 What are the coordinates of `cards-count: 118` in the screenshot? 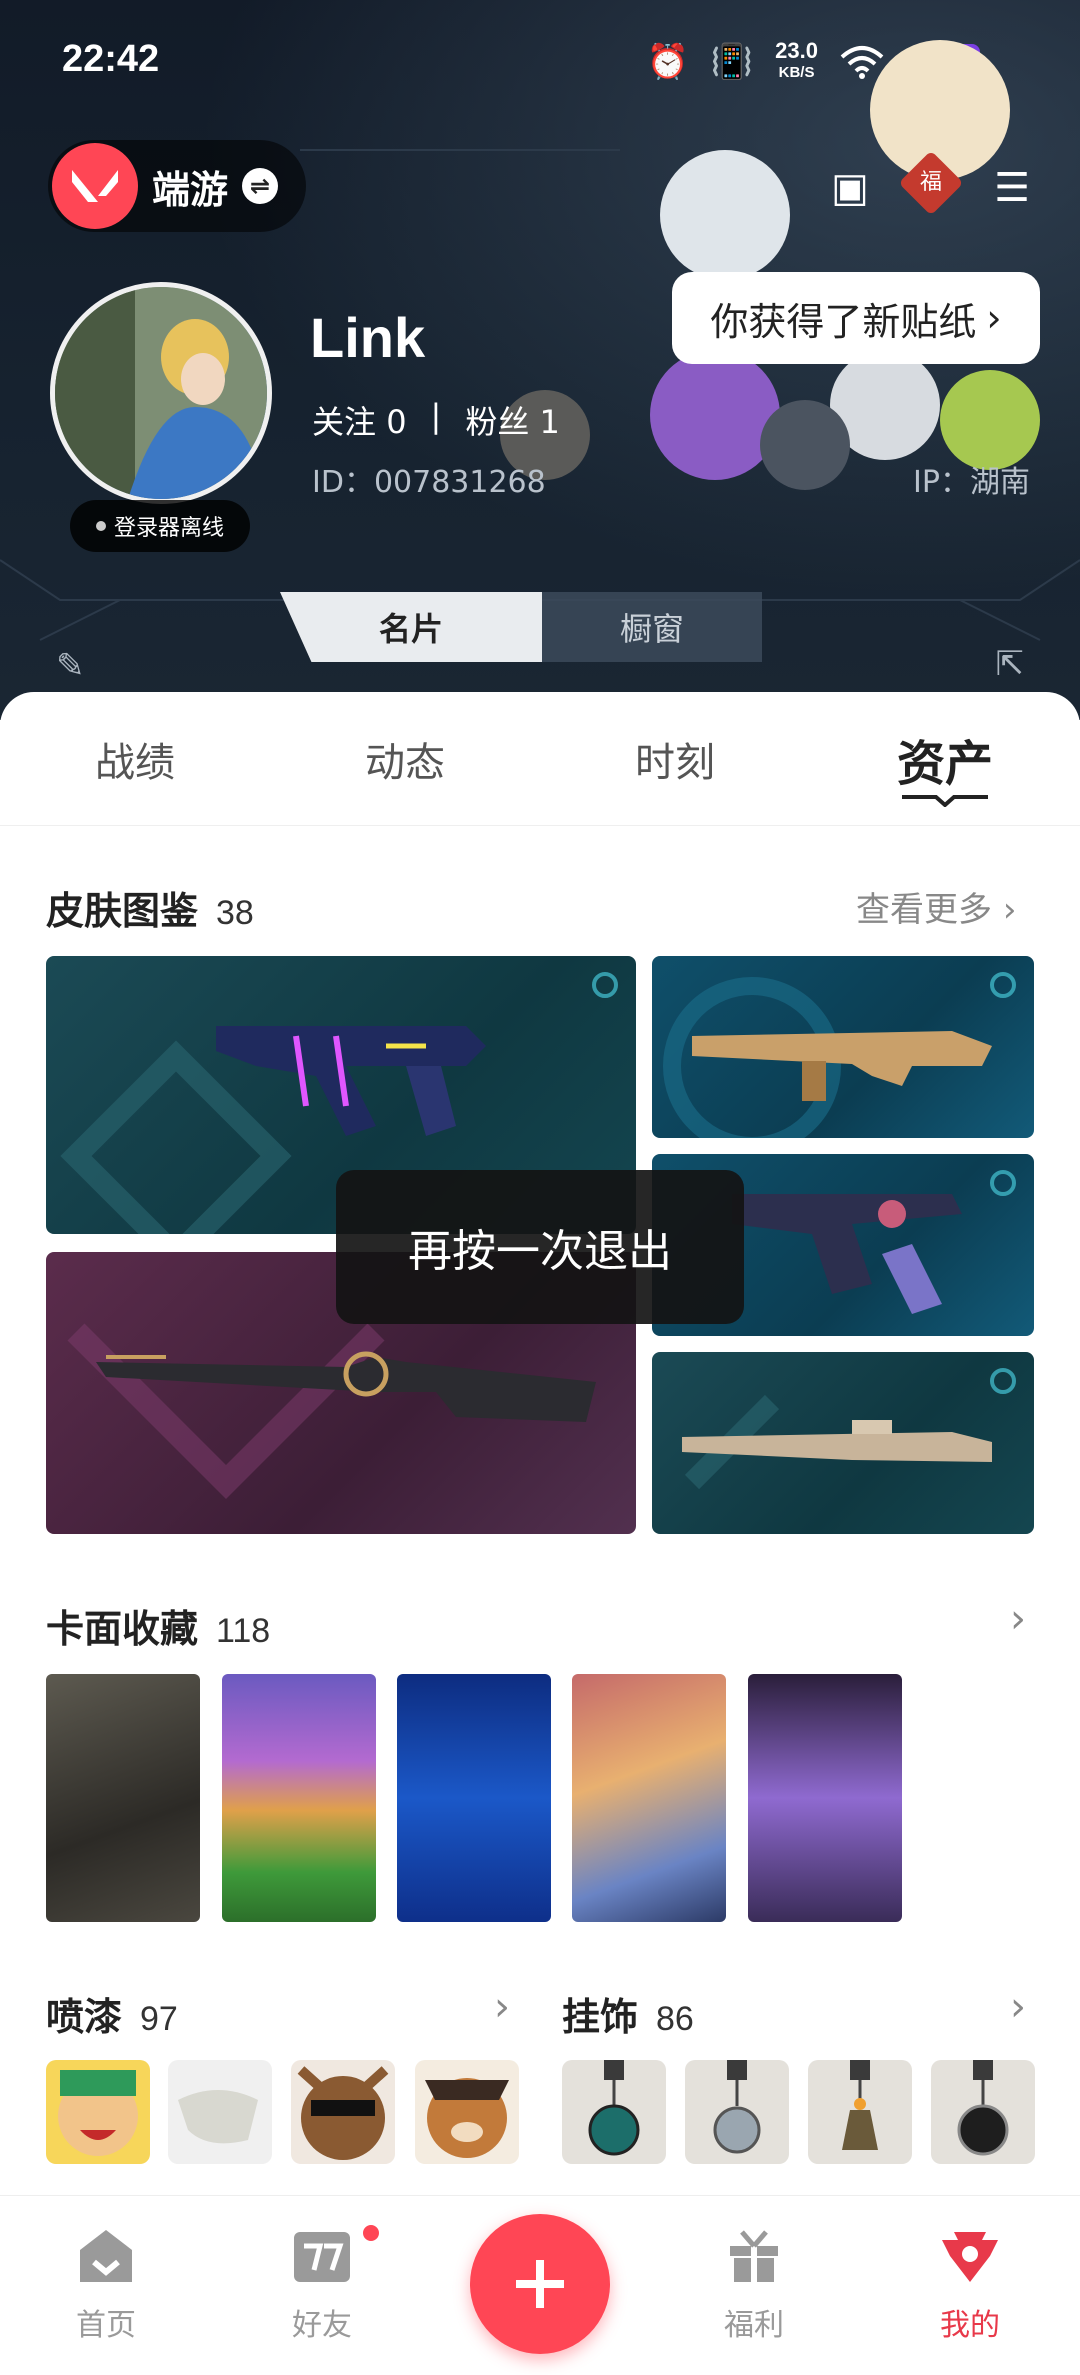 It's located at (243, 1631).